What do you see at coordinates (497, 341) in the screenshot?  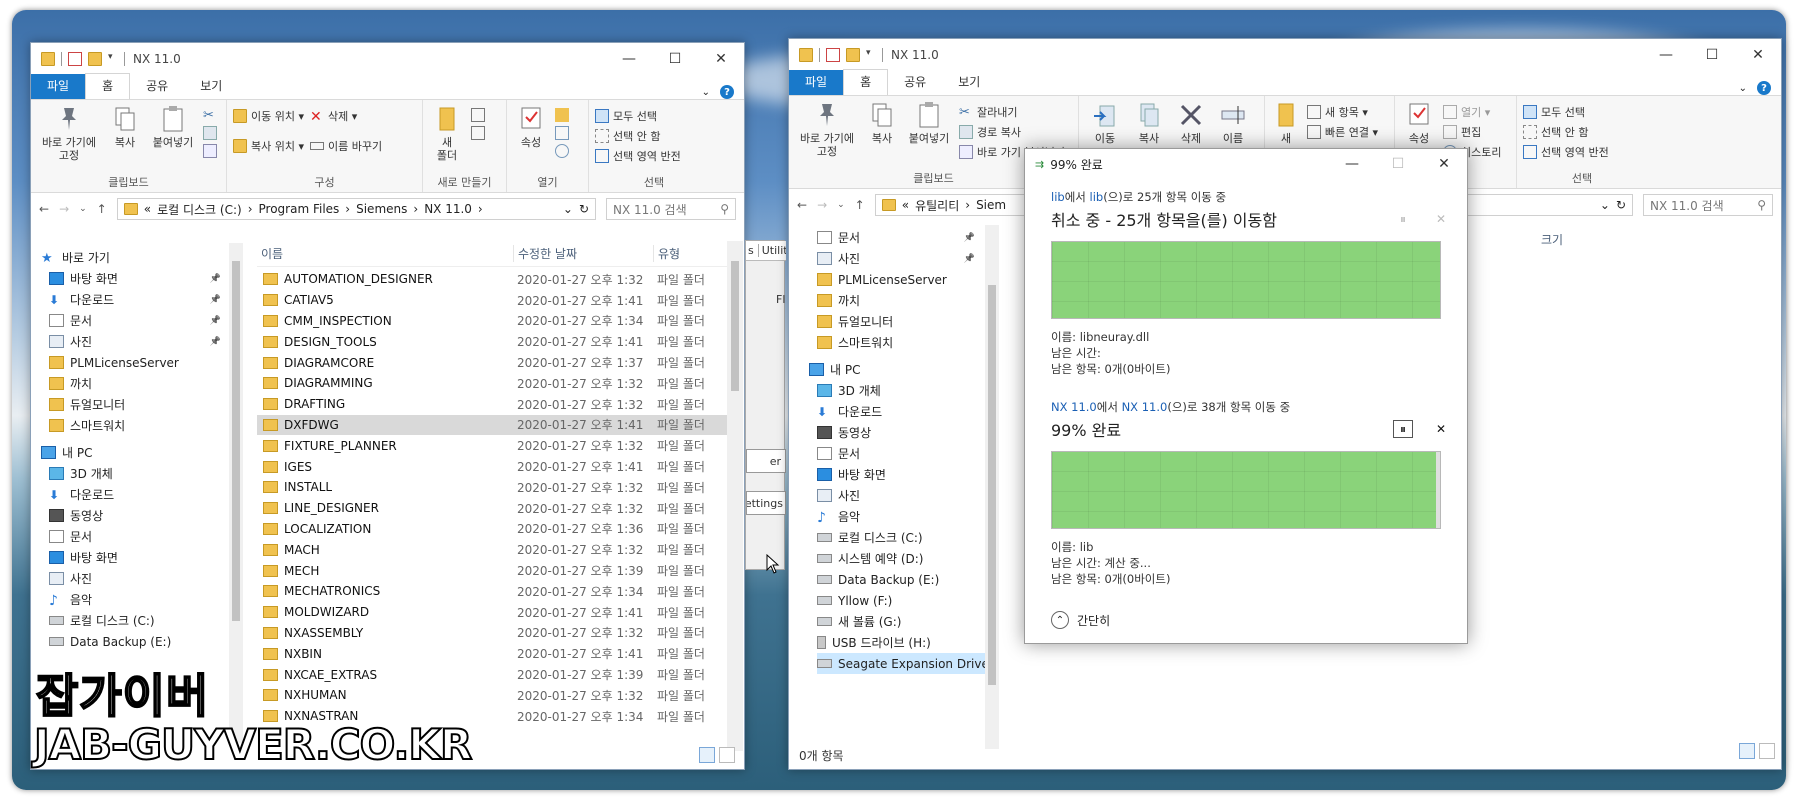 I see `table-row: DESIGN_TOOLS 2020-01-27 오후 1:41 파일 폴더` at bounding box center [497, 341].